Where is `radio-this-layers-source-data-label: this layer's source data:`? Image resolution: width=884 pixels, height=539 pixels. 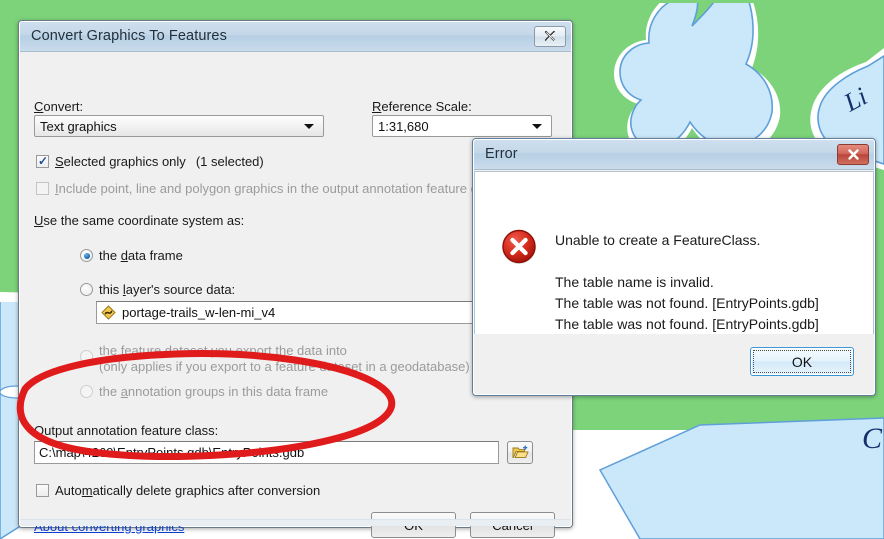 radio-this-layers-source-data-label: this layer's source data: is located at coordinates (167, 289).